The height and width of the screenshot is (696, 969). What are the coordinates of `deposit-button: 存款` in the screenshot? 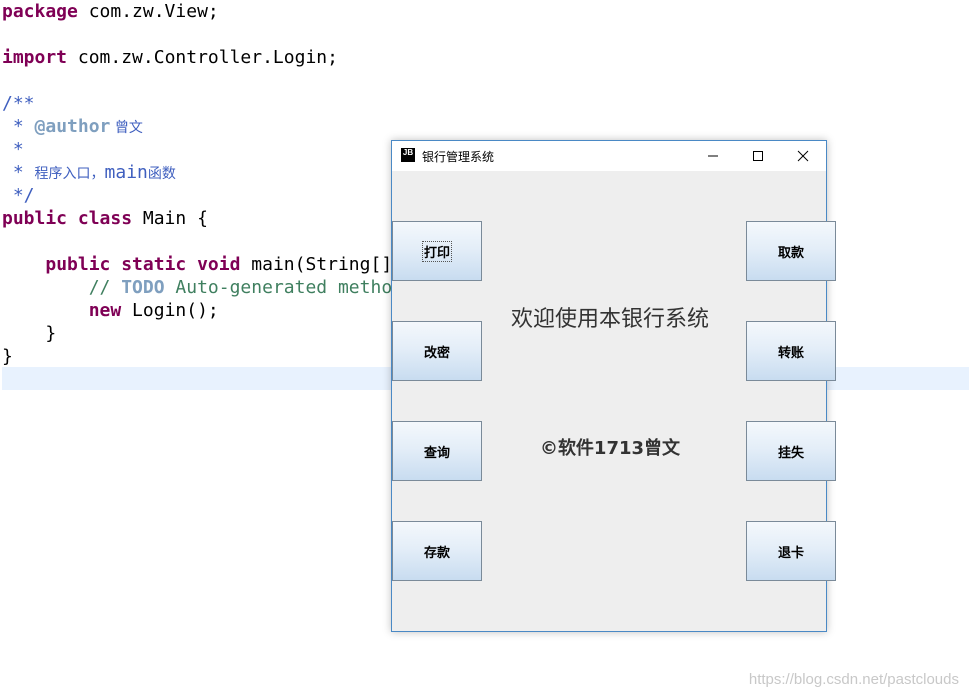 It's located at (437, 551).